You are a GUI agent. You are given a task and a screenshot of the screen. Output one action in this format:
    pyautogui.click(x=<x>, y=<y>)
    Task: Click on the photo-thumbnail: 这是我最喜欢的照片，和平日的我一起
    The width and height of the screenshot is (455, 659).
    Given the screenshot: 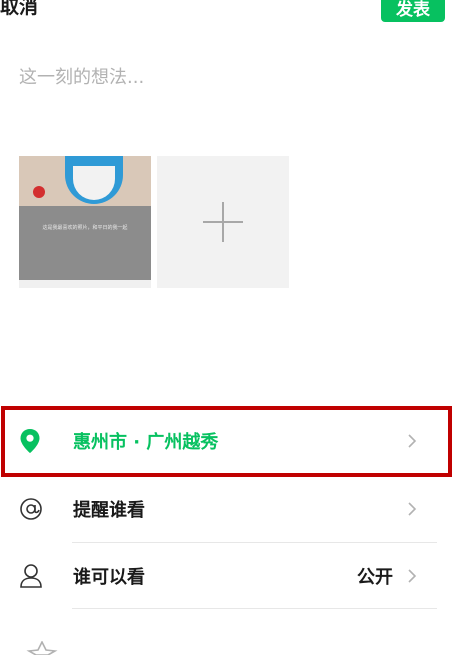 What is the action you would take?
    pyautogui.click(x=85, y=222)
    